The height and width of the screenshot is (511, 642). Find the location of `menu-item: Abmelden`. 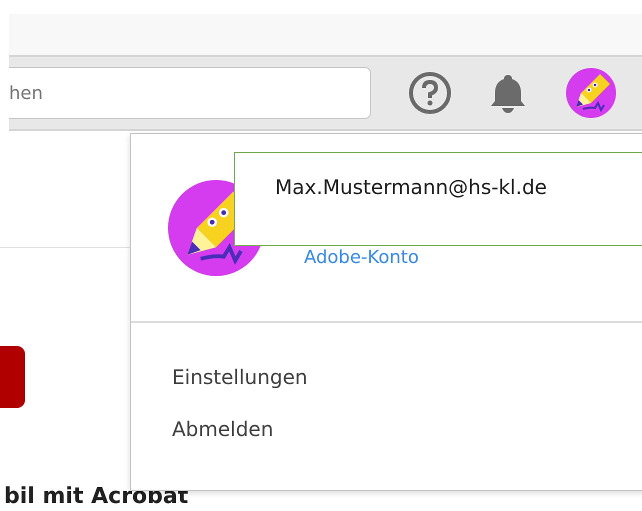

menu-item: Abmelden is located at coordinates (386, 429).